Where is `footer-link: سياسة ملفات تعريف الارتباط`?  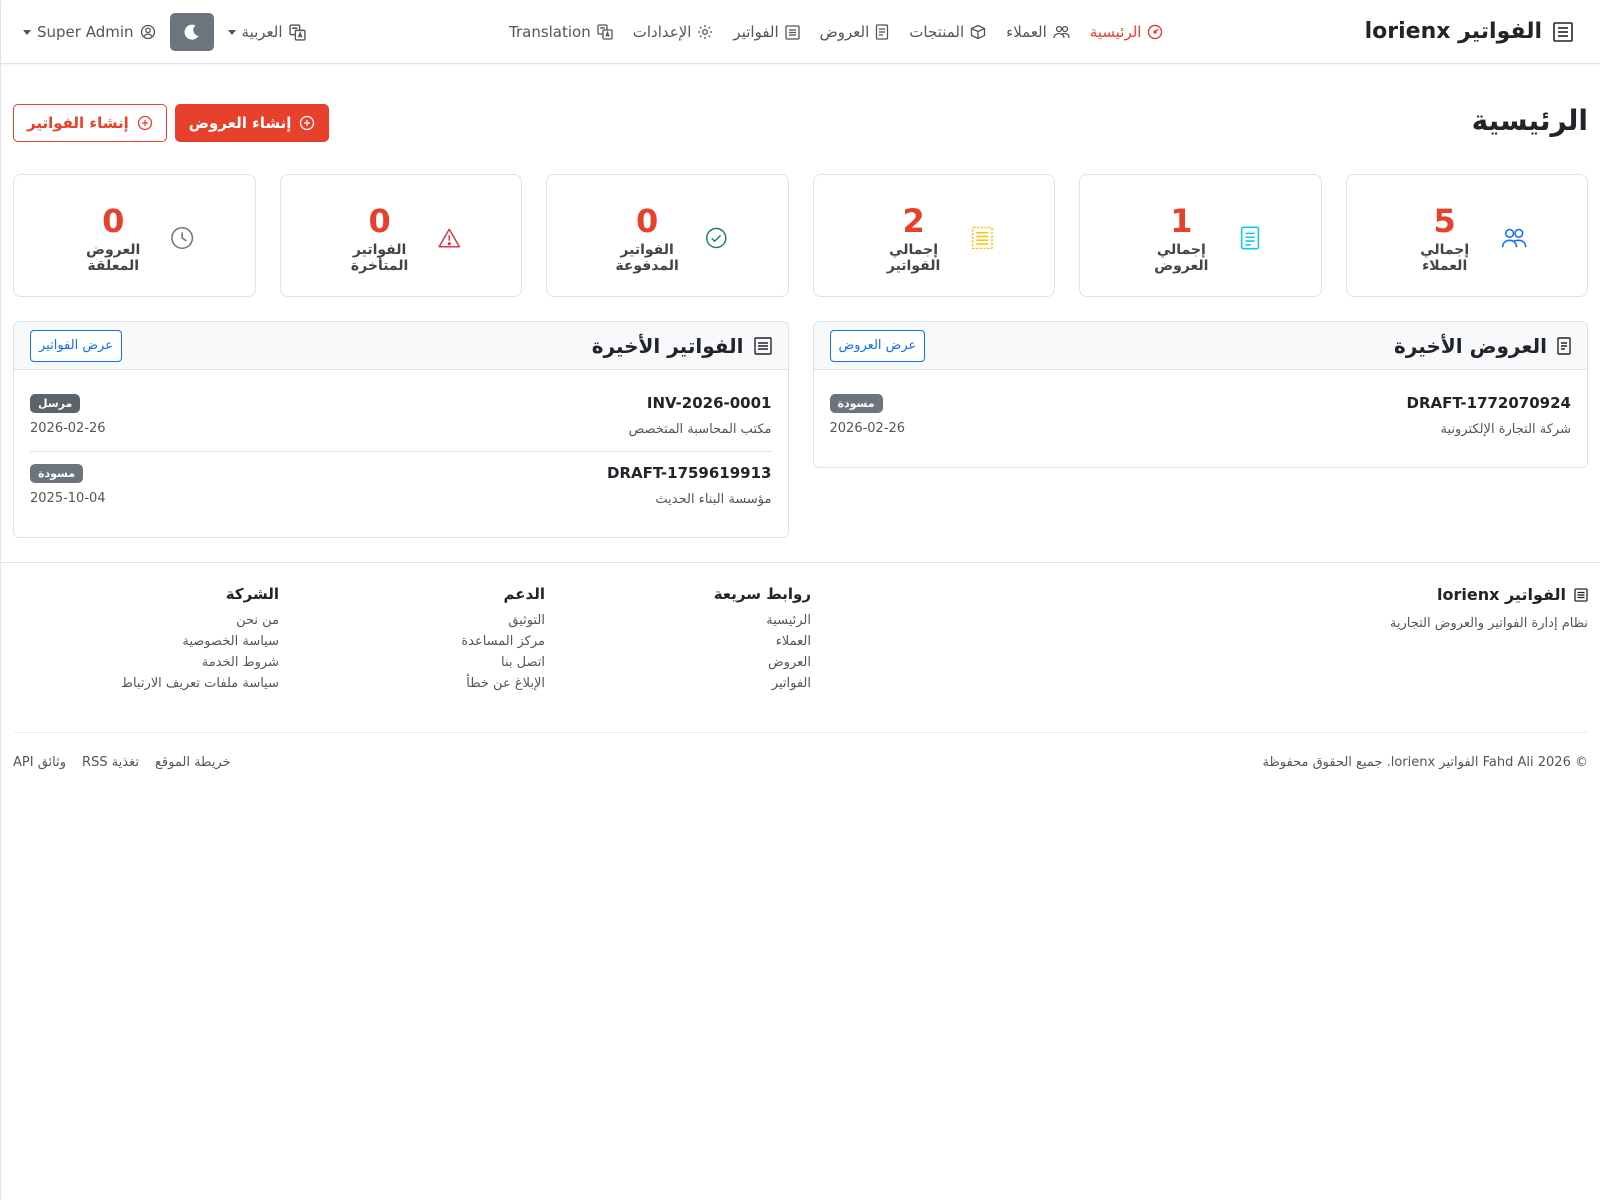 footer-link: سياسة ملفات تعريف الارتباط is located at coordinates (146, 683).